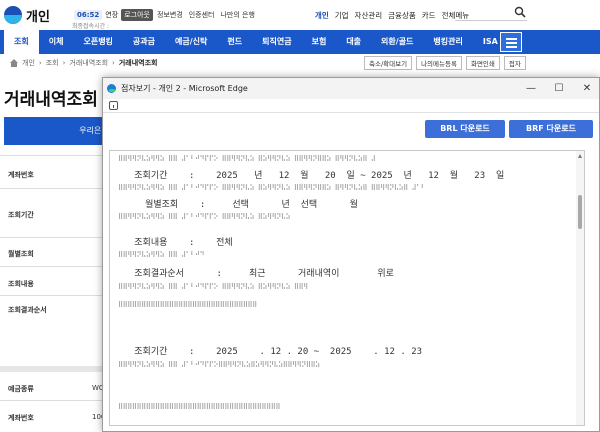 The image size is (600, 432). Describe the element at coordinates (514, 63) in the screenshot. I see `braille-button: 접자` at that location.